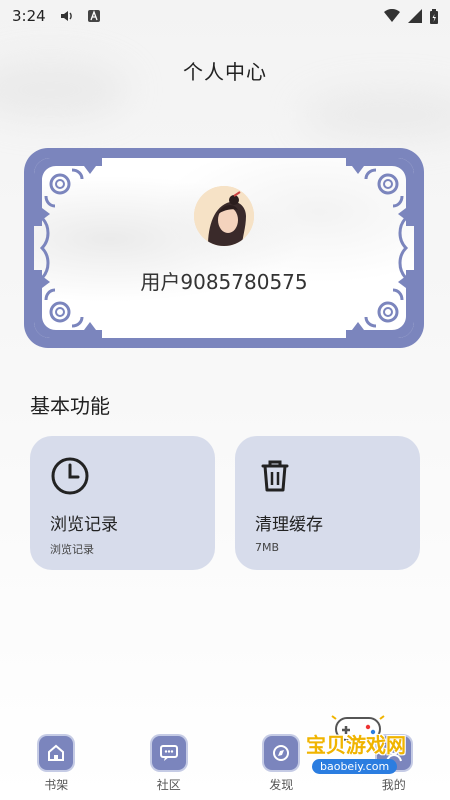  I want to click on clear-cache-title: 清理缓存, so click(289, 525).